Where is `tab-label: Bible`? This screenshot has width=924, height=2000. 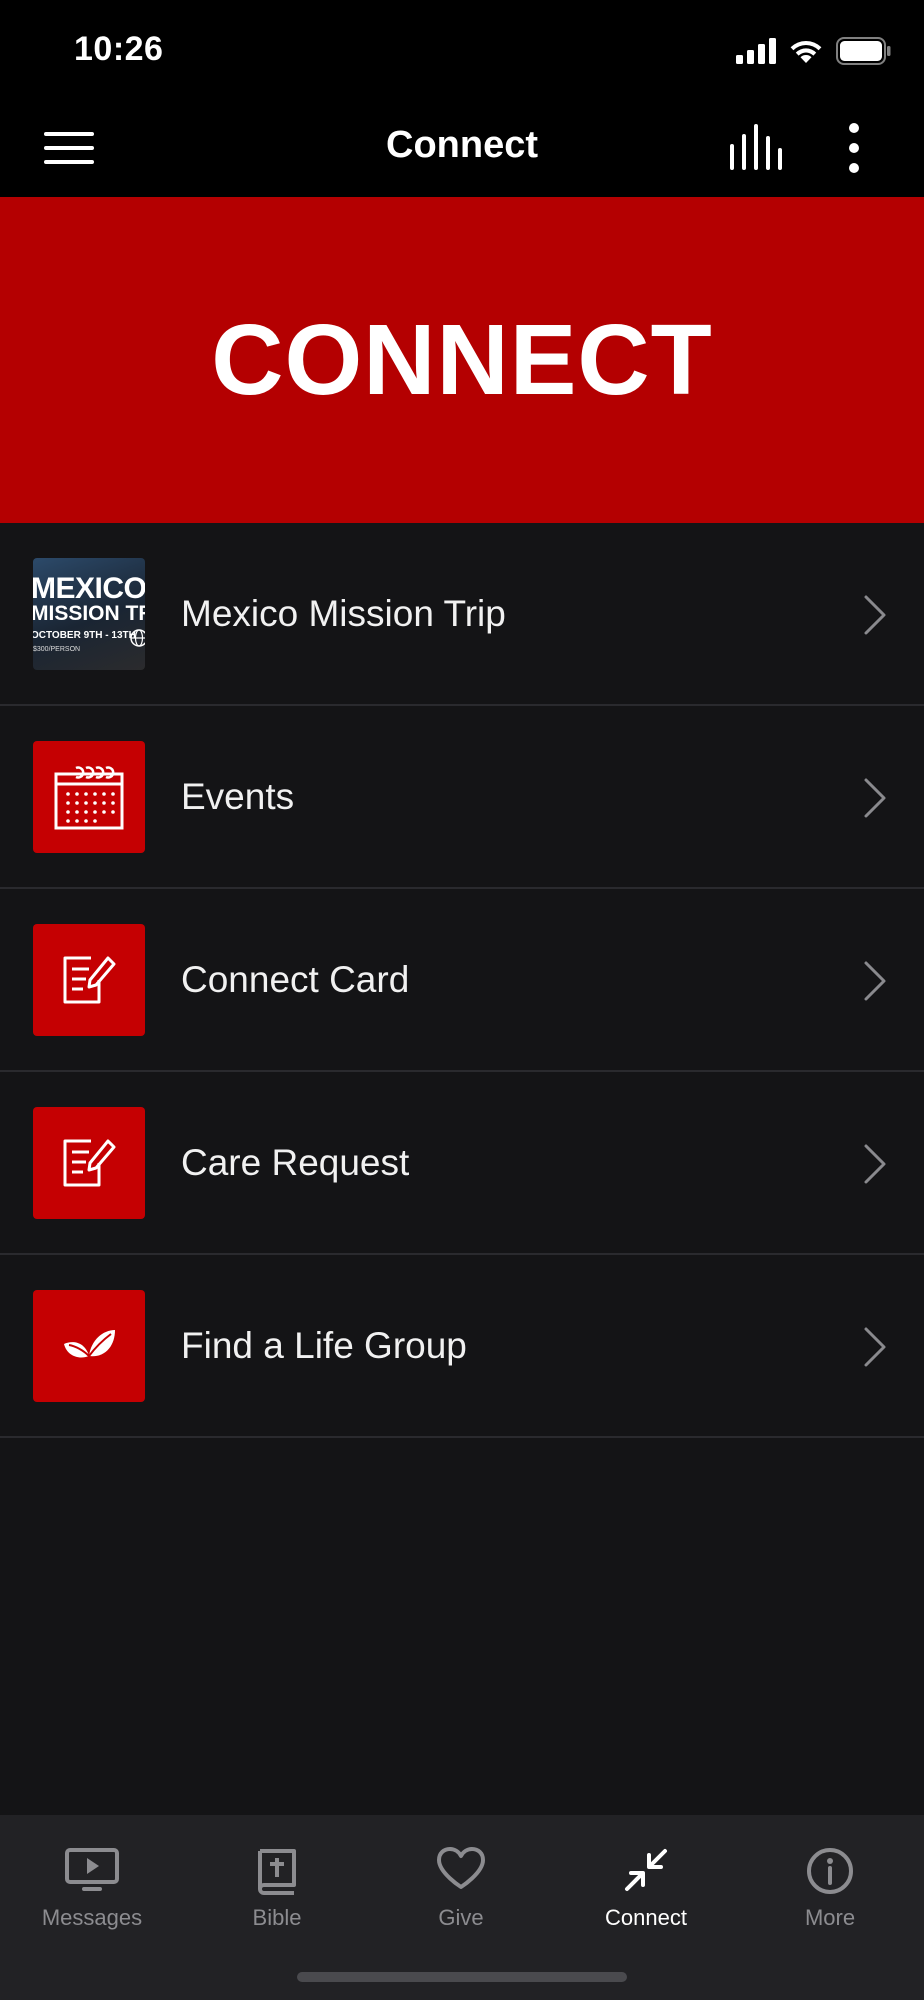
tab-label: Bible is located at coordinates (277, 1917).